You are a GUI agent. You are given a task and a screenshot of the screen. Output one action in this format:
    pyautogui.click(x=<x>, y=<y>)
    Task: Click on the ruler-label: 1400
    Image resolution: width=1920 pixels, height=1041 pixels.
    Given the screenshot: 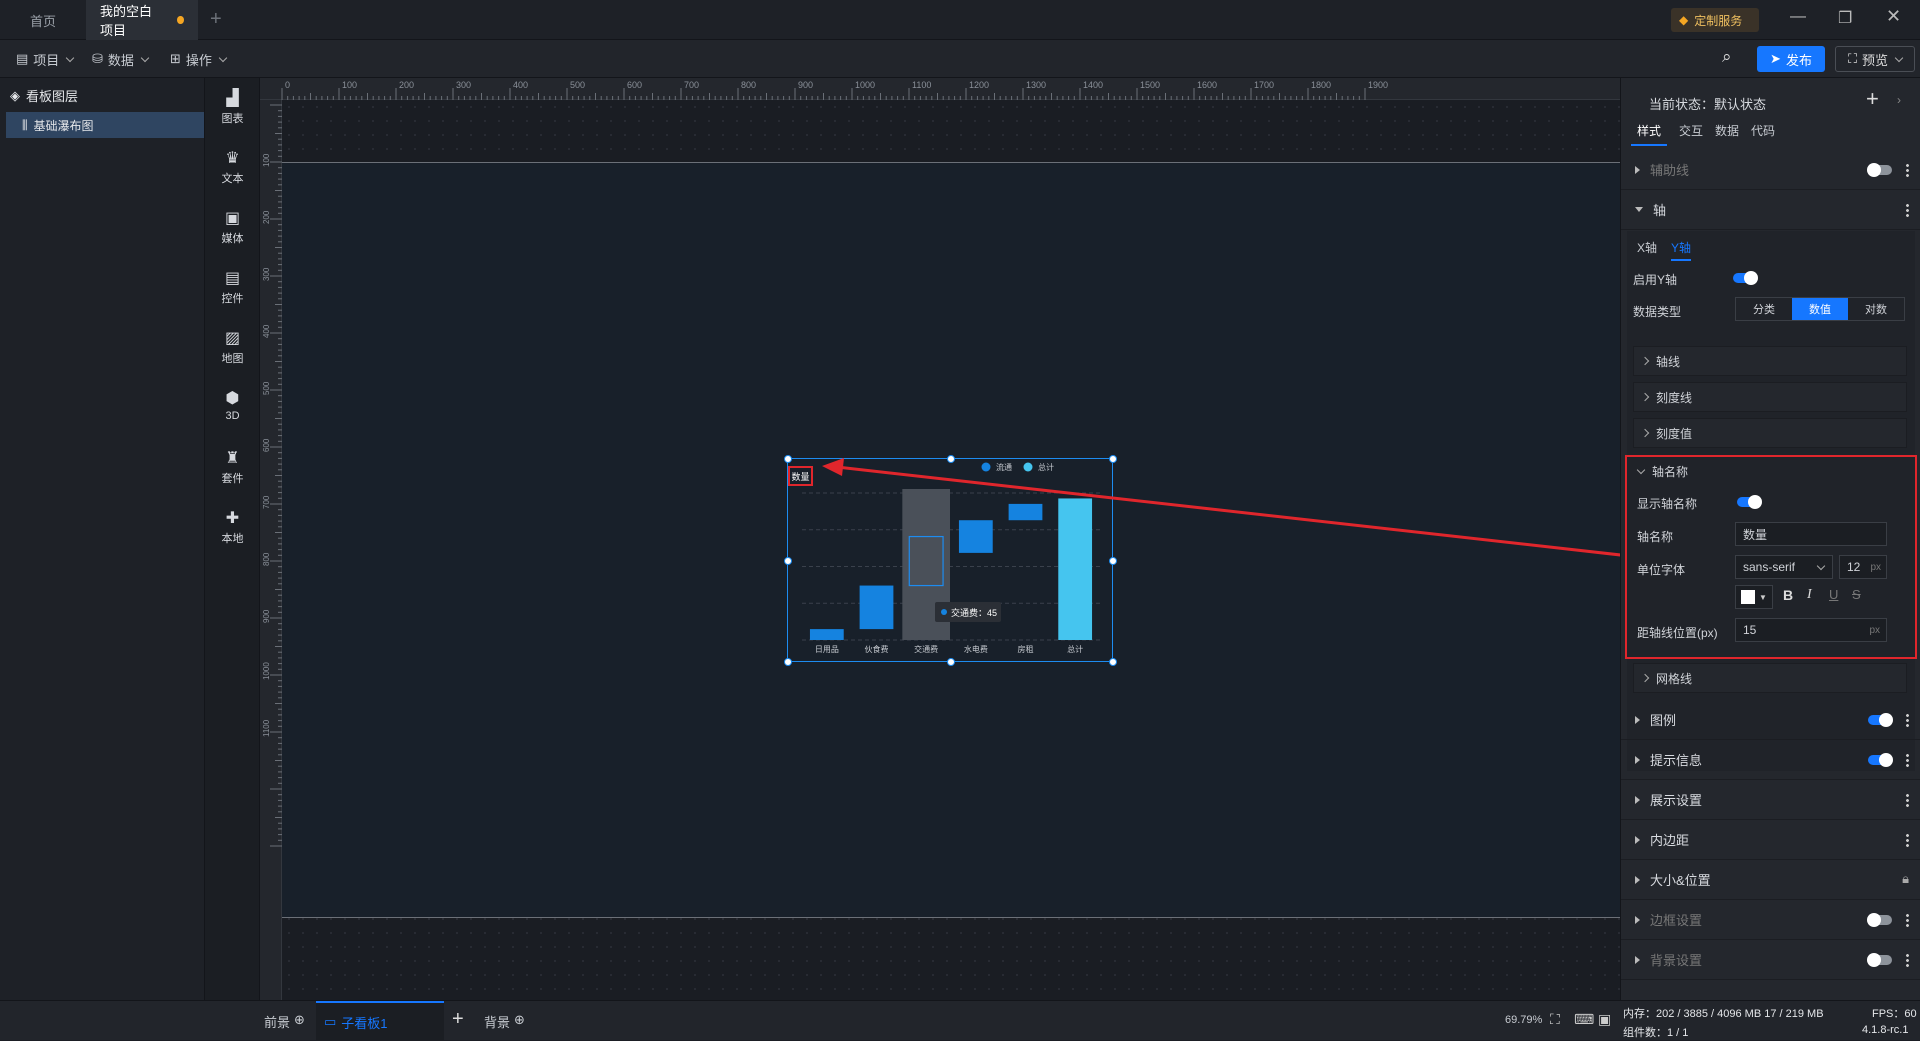 What is the action you would take?
    pyautogui.click(x=1093, y=85)
    